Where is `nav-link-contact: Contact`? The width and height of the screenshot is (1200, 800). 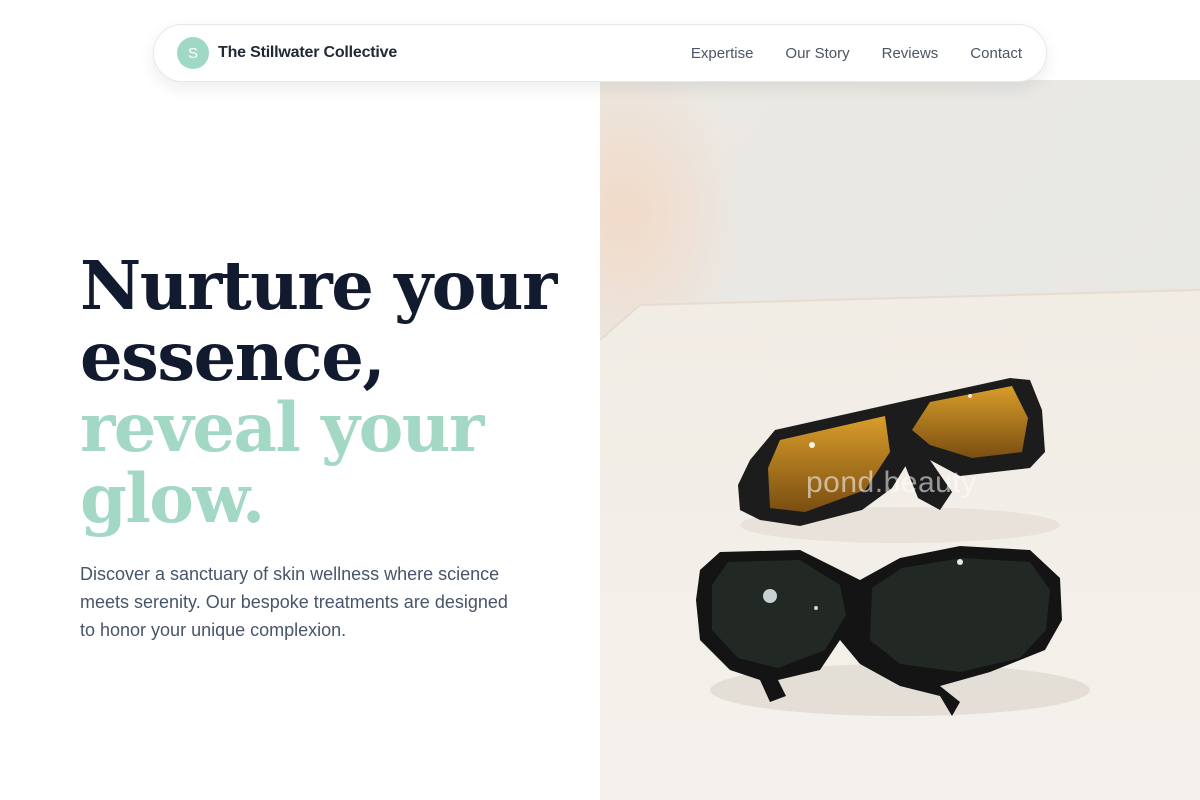
nav-link-contact: Contact is located at coordinates (996, 53).